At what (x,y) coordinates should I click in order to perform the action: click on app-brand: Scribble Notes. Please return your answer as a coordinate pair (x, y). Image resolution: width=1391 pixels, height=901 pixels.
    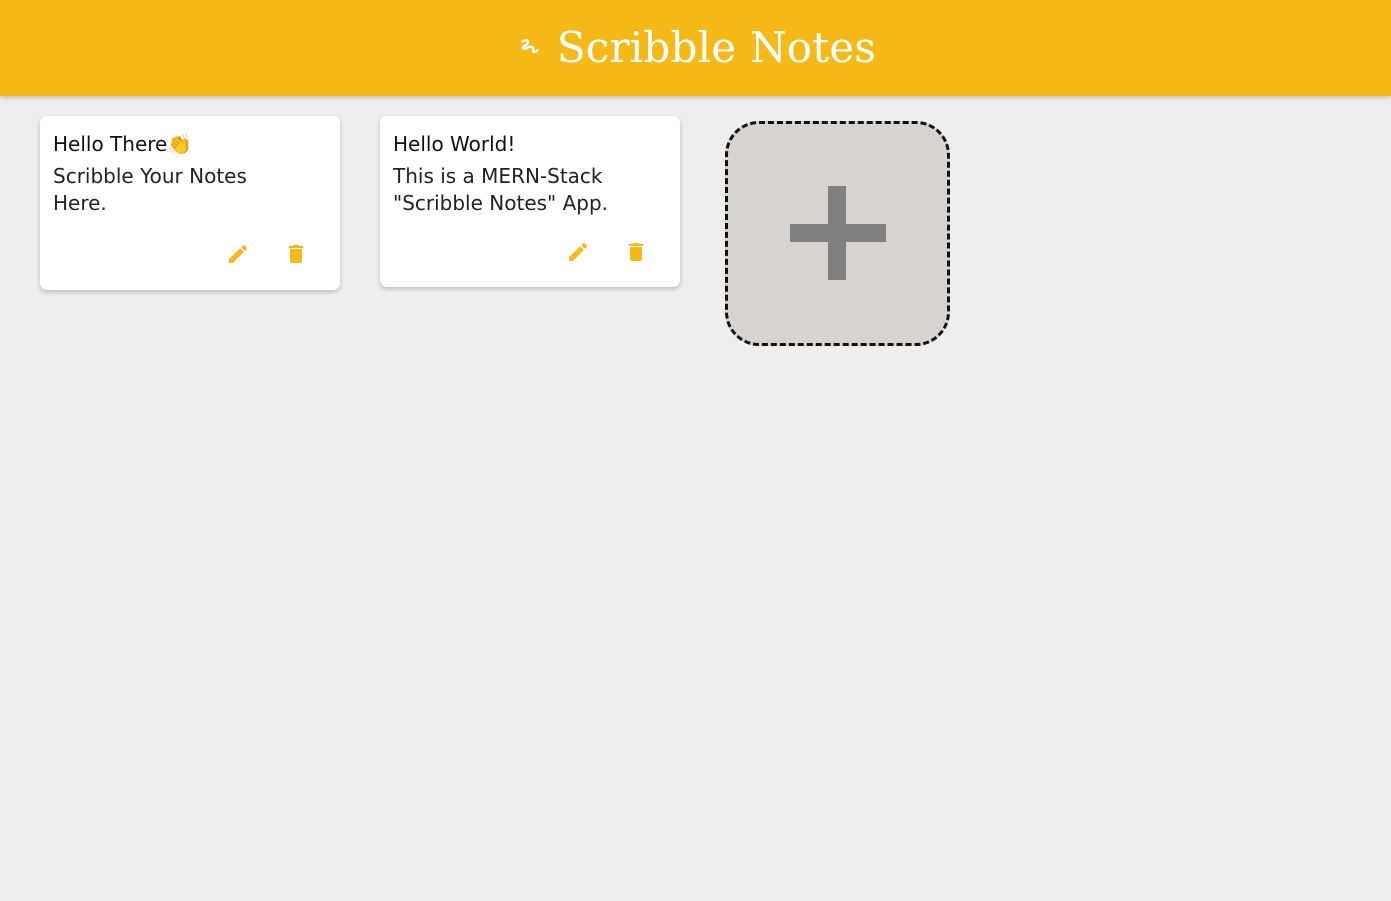
    Looking at the image, I should click on (696, 48).